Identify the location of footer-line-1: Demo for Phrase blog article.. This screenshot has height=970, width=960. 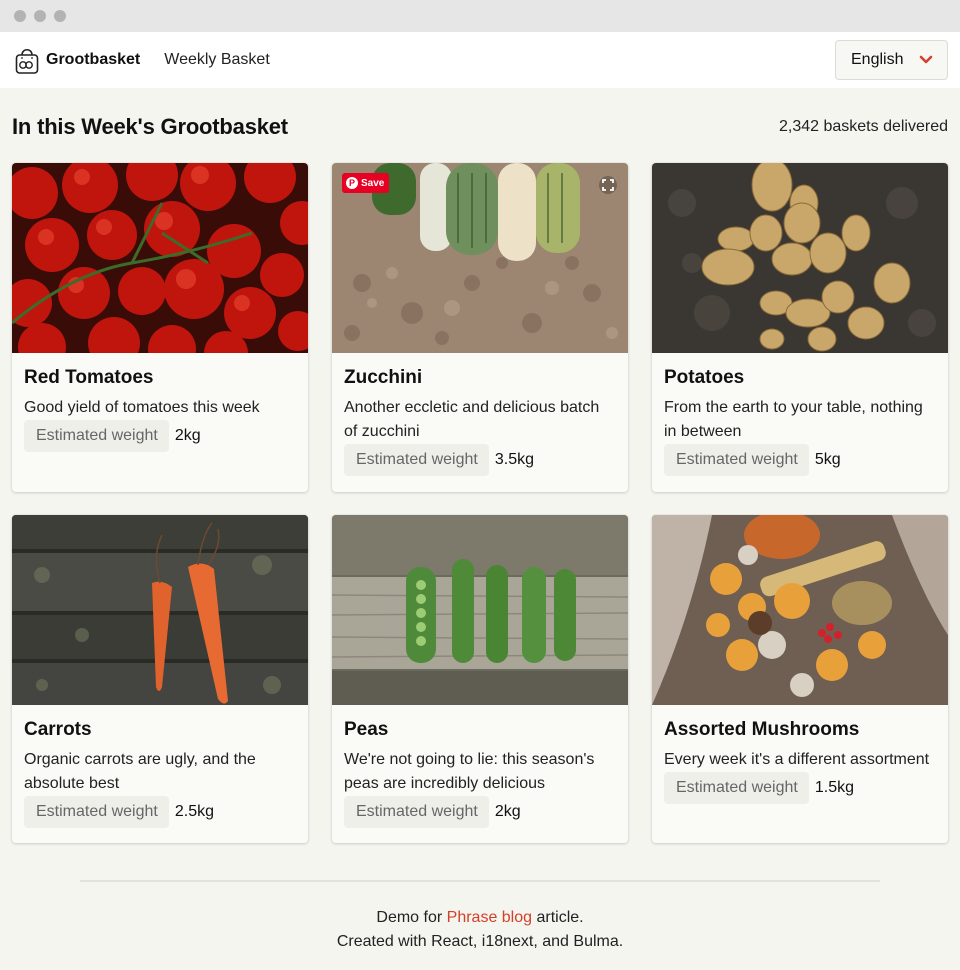
(480, 918).